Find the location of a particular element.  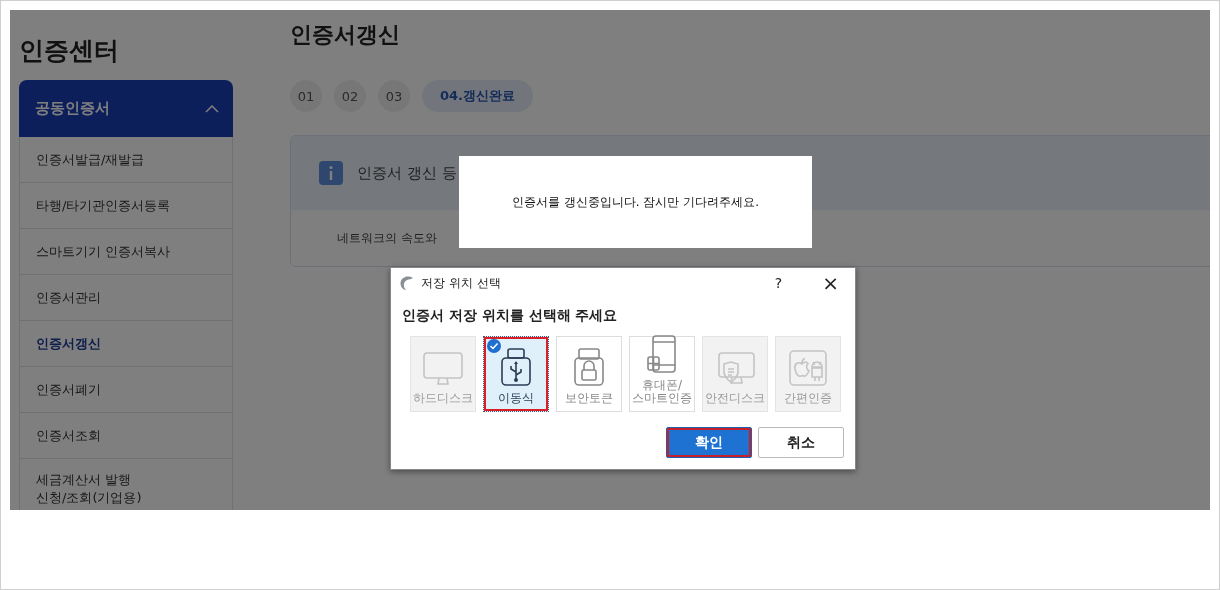

step-indicator: 01 is located at coordinates (306, 96).